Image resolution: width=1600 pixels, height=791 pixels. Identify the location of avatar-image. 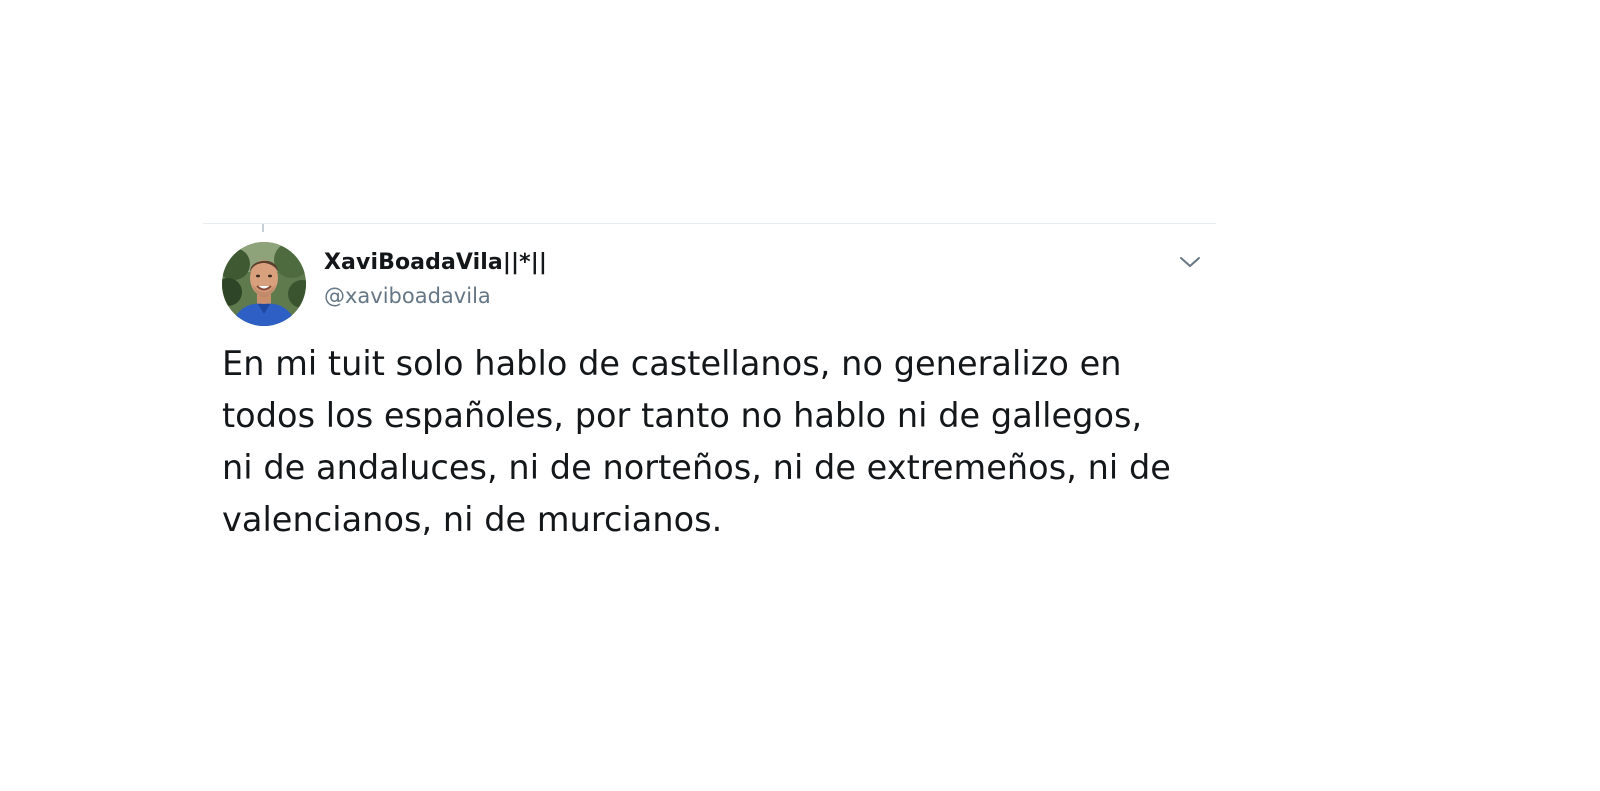
(264, 284).